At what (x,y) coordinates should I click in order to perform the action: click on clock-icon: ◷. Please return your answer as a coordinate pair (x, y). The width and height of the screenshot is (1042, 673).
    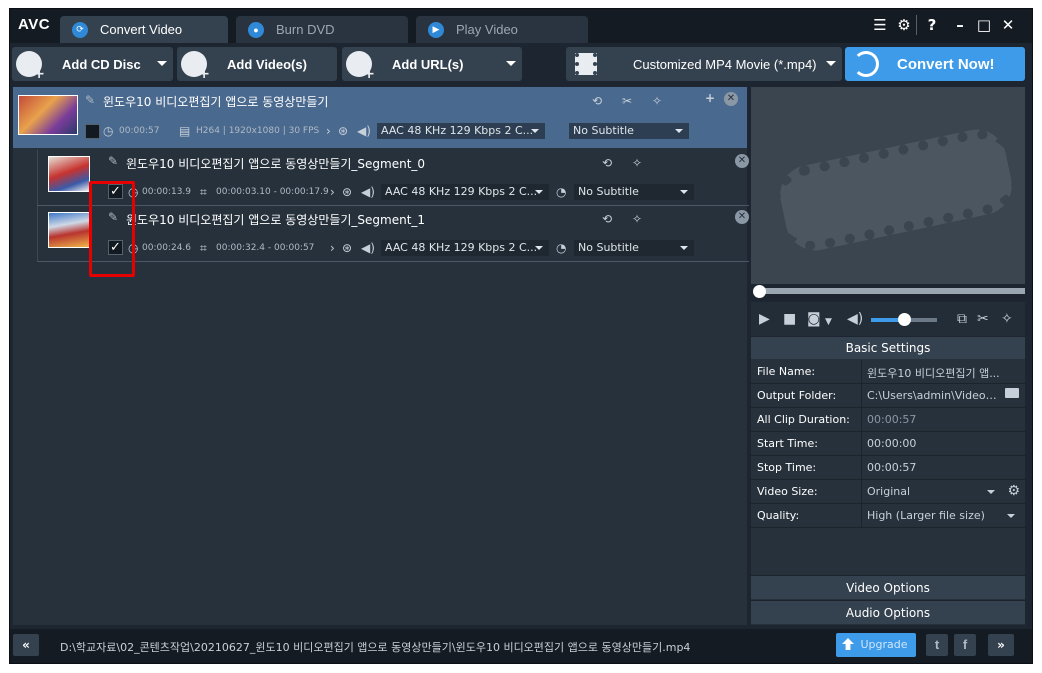
    Looking at the image, I should click on (108, 131).